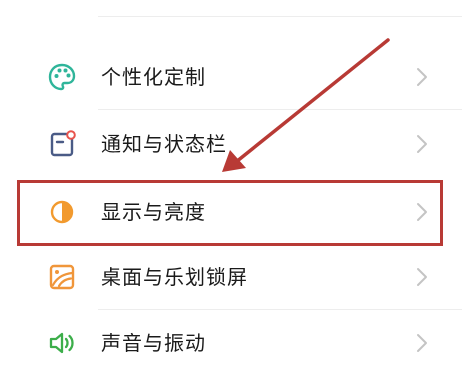  Describe the element at coordinates (153, 77) in the screenshot. I see `settings-item-label: 个性化定制` at that location.